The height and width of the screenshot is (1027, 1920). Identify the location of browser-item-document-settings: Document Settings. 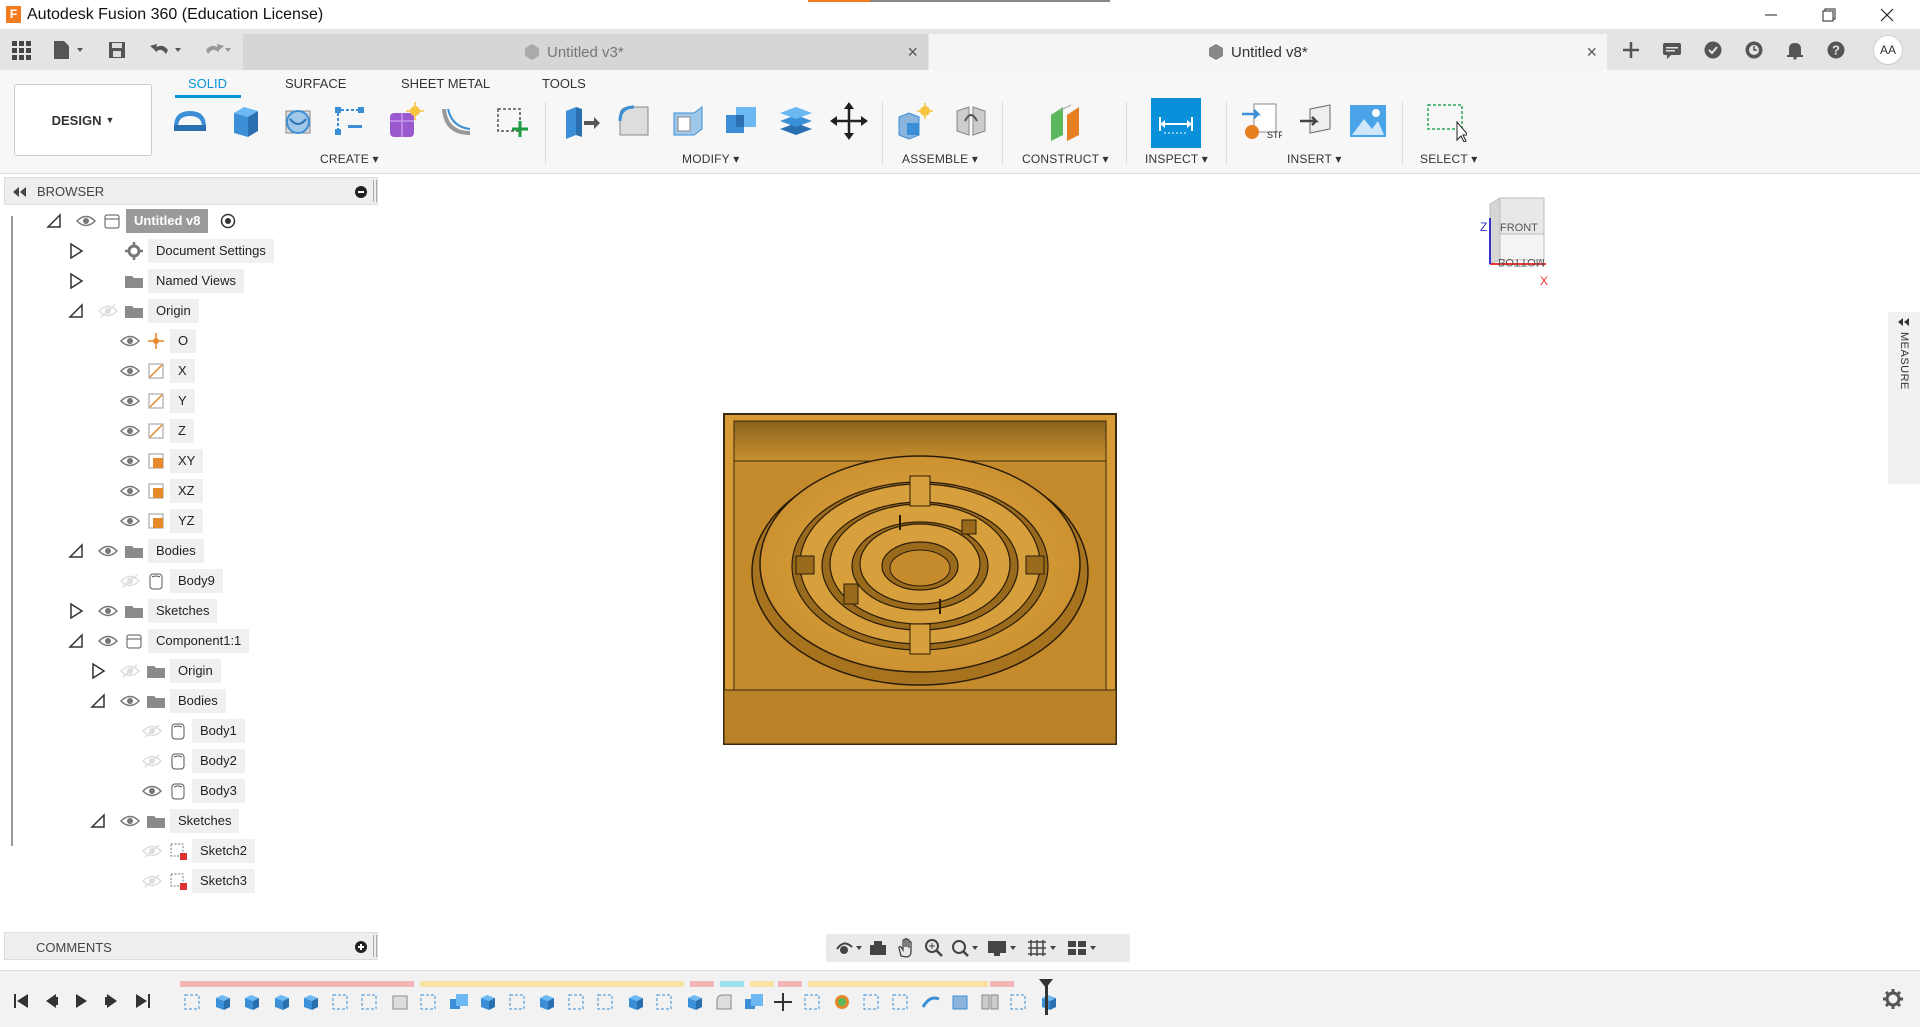
(185, 251).